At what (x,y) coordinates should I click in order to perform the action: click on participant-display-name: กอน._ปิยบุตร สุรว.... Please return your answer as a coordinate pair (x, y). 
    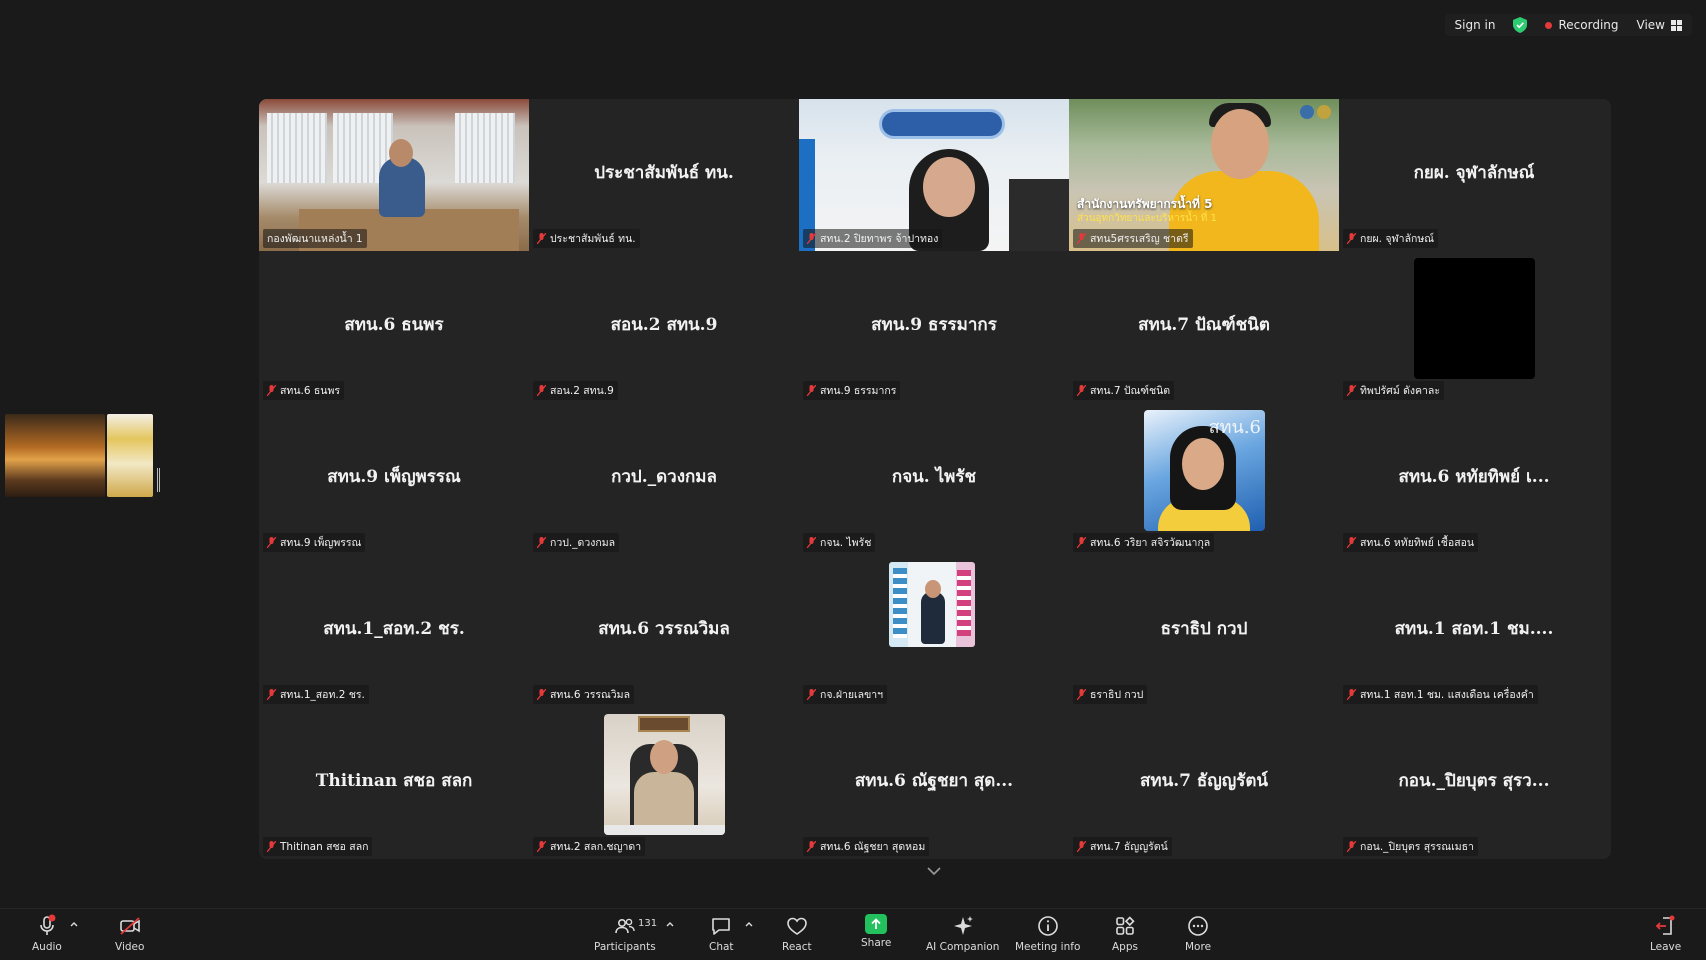
    Looking at the image, I should click on (1474, 781).